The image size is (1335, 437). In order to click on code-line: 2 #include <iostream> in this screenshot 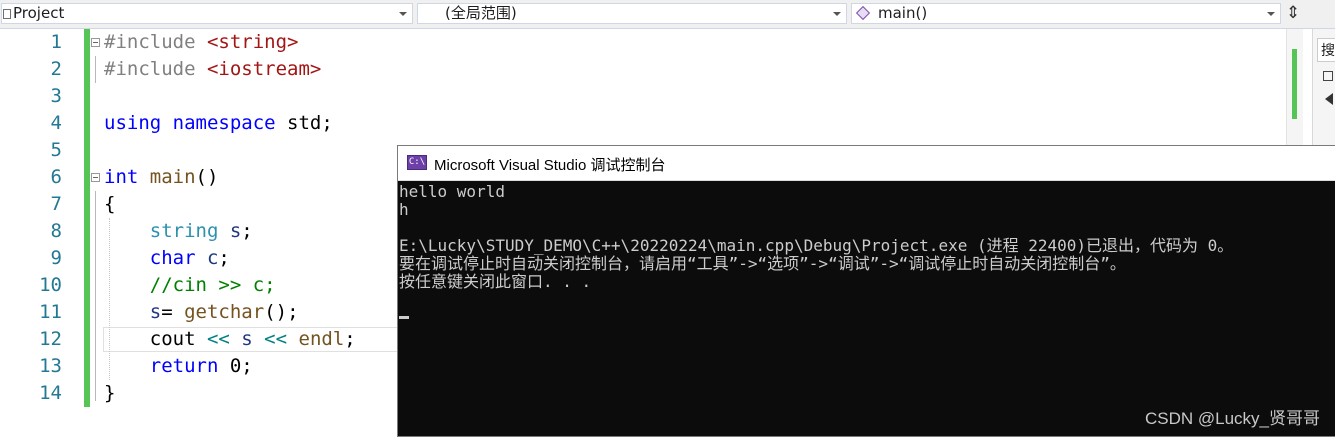, I will do `click(643, 69)`.